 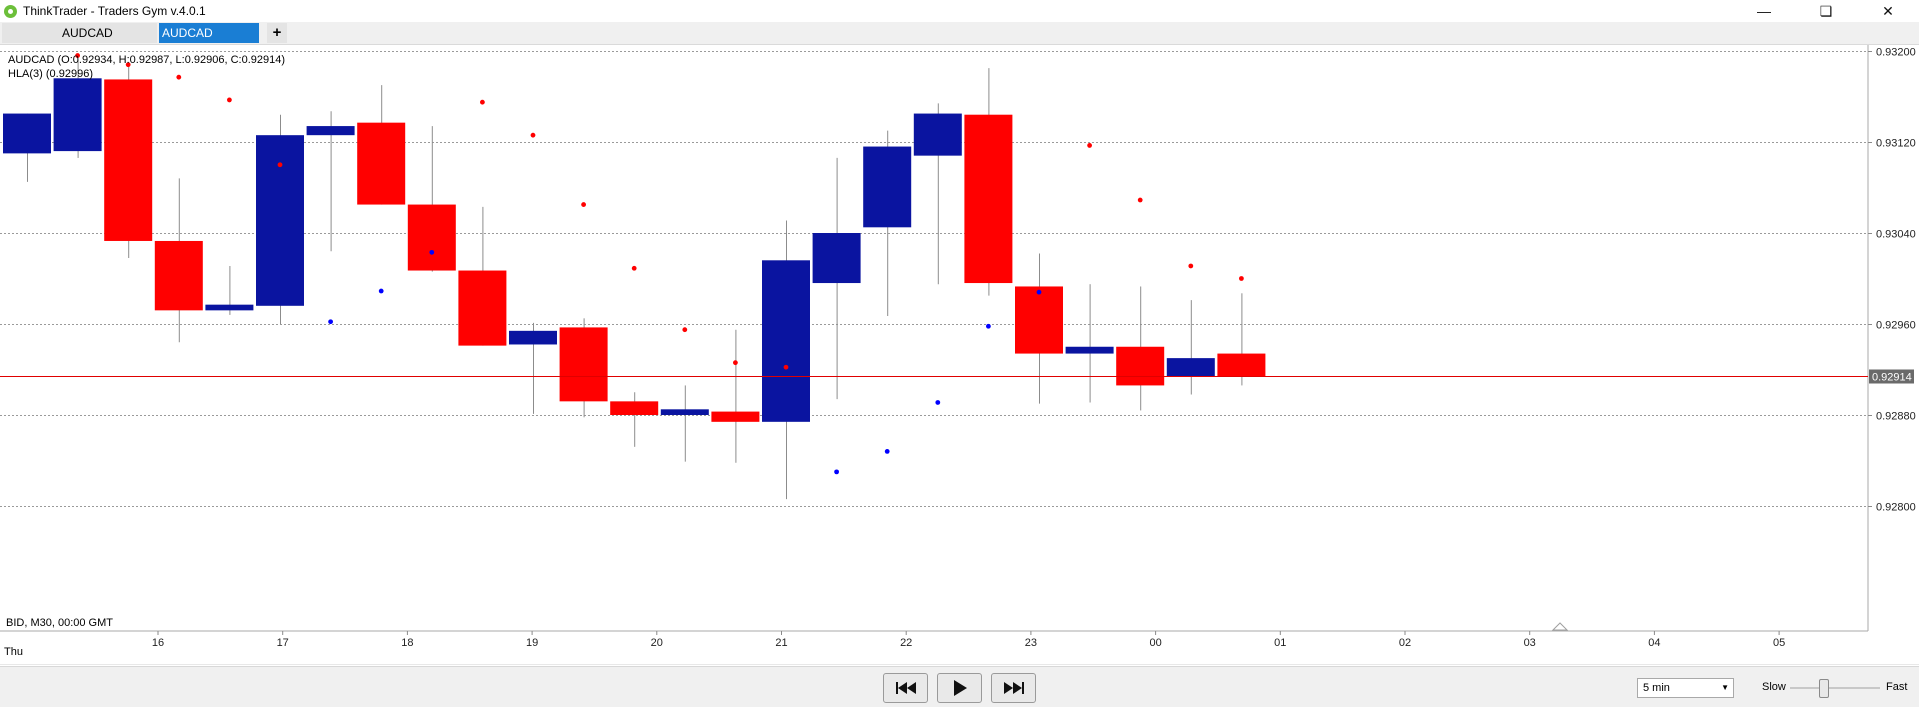 I want to click on slow-label: Slow, so click(x=1774, y=687).